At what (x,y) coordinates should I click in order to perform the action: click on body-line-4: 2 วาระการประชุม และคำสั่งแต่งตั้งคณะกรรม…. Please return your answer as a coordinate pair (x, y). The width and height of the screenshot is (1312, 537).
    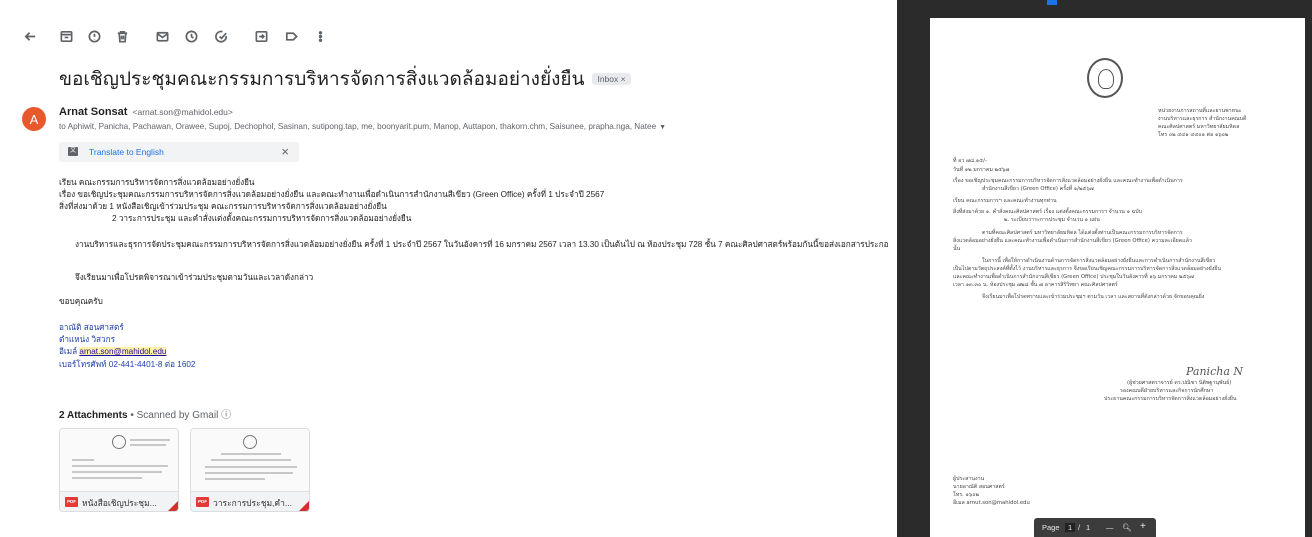
    Looking at the image, I should click on (262, 218).